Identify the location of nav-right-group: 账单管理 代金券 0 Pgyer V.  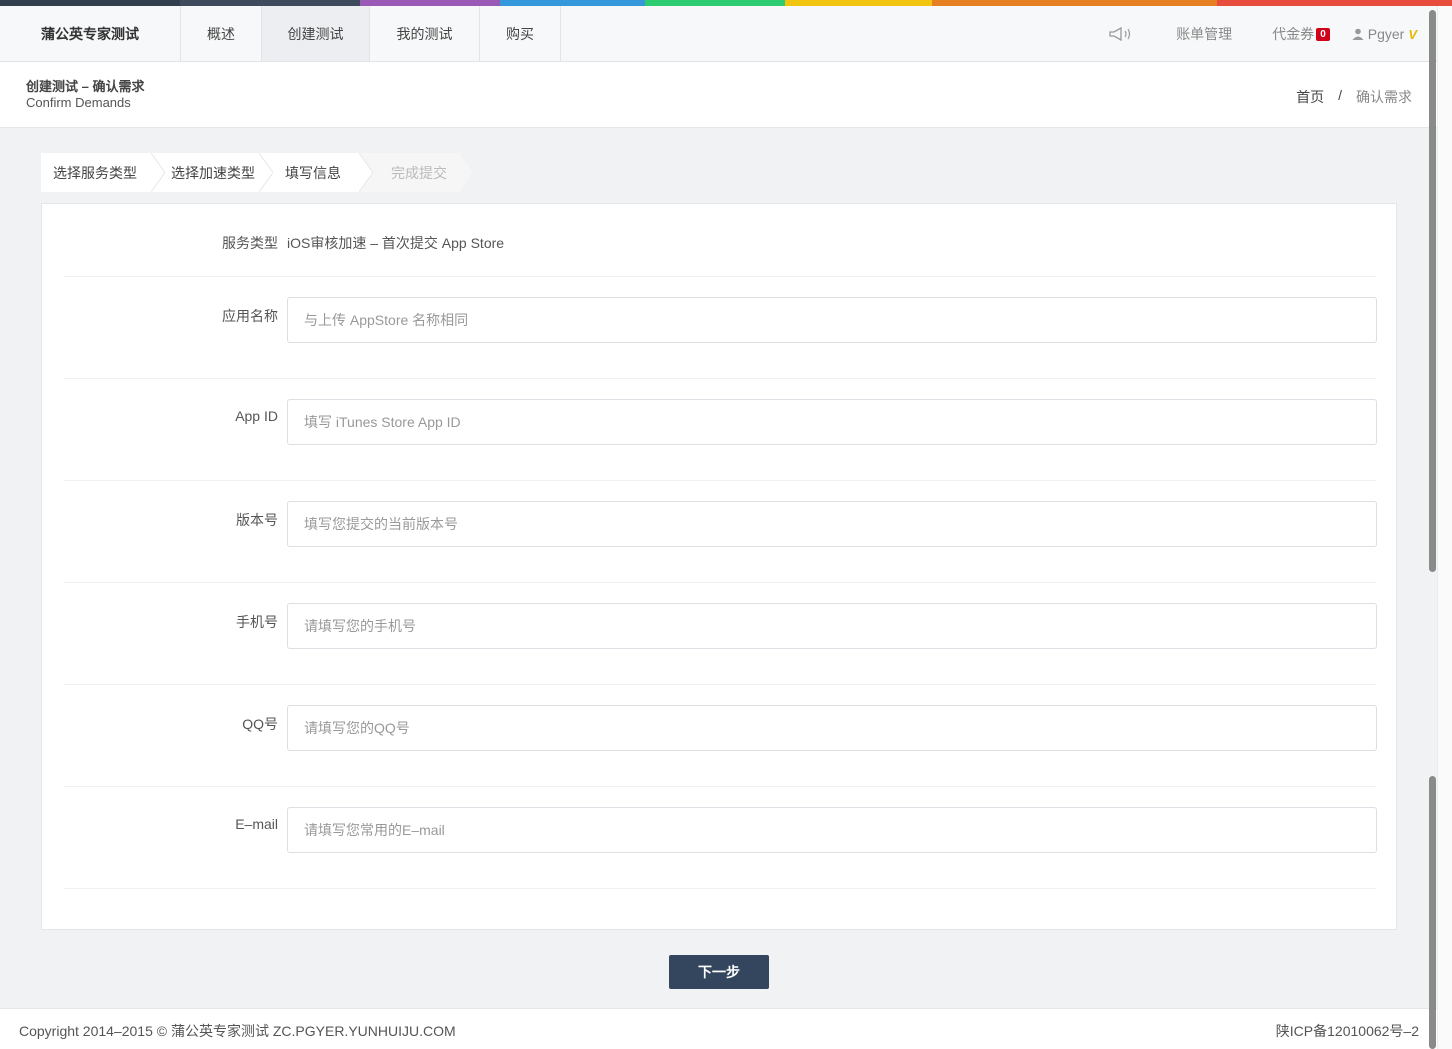
(1272, 34).